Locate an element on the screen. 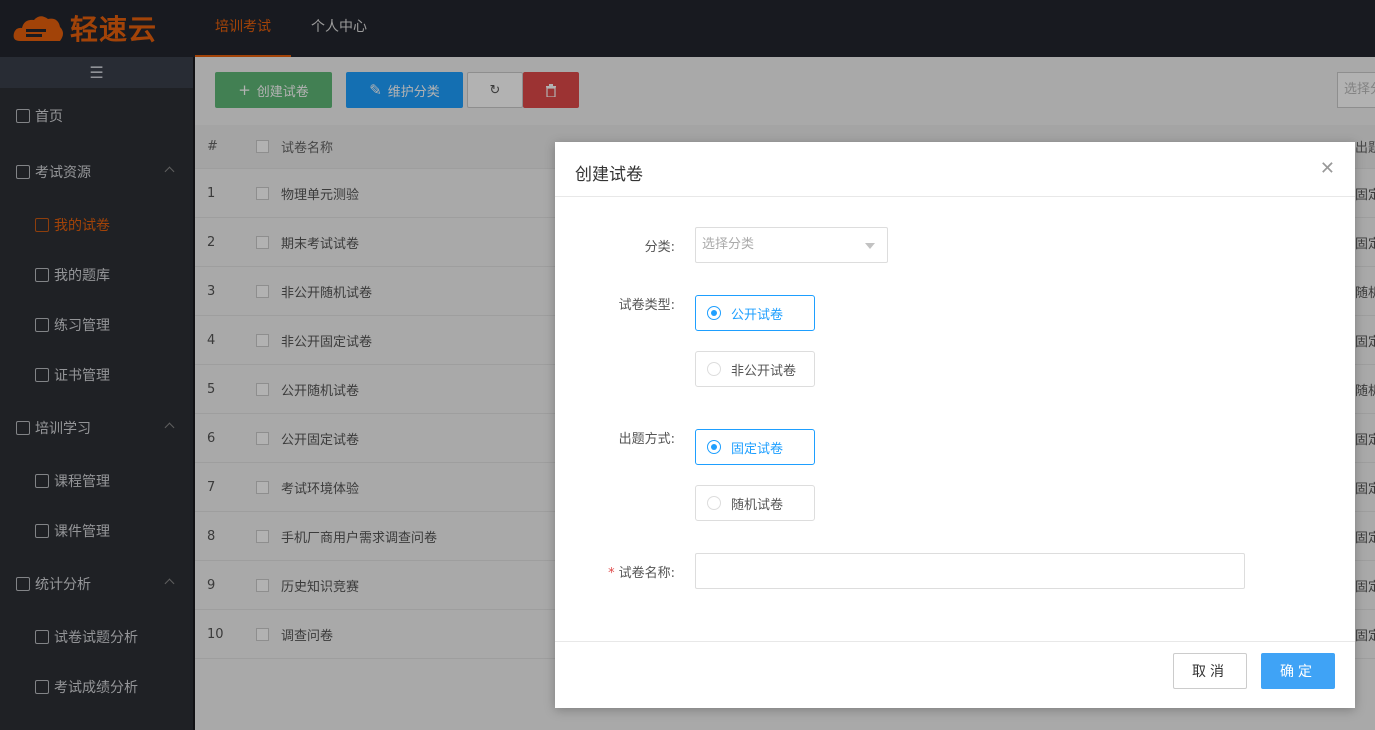  radio-public-paper: 公开试卷 is located at coordinates (755, 313).